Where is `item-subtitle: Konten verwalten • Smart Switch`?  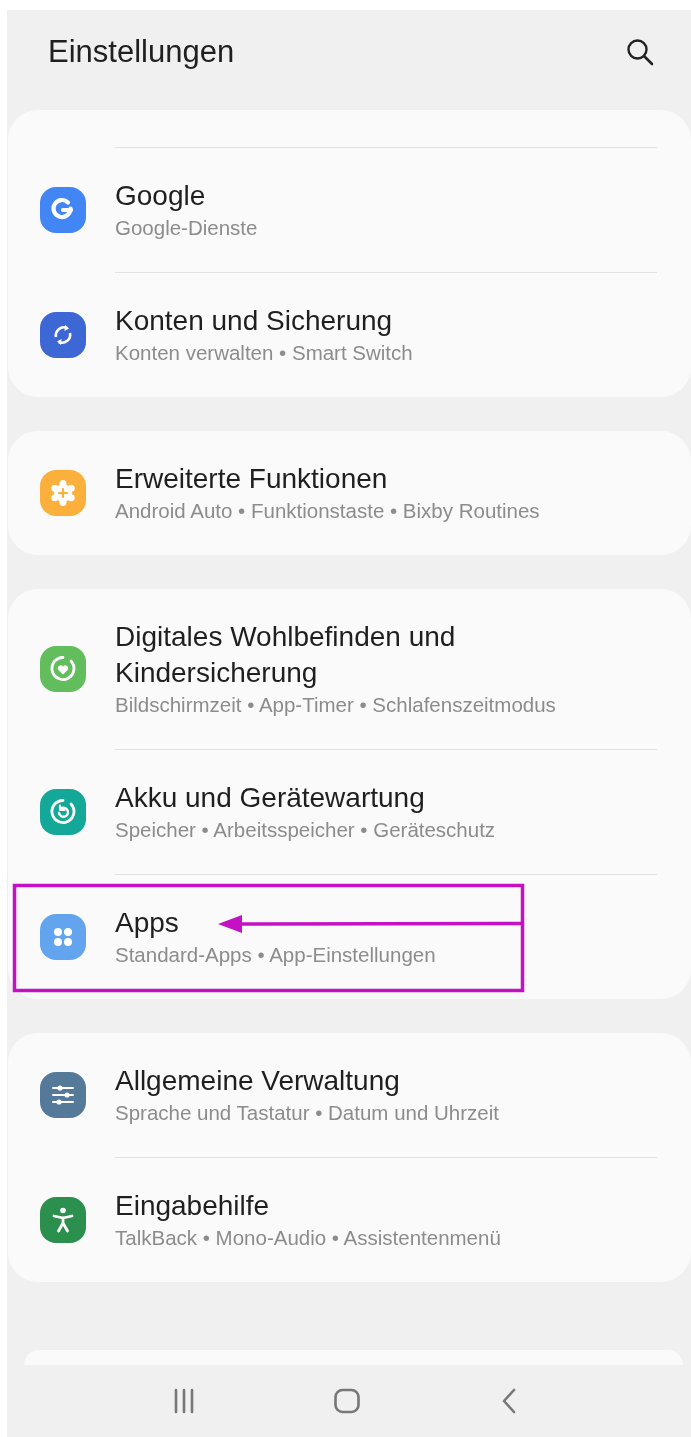 item-subtitle: Konten verwalten • Smart Switch is located at coordinates (264, 353).